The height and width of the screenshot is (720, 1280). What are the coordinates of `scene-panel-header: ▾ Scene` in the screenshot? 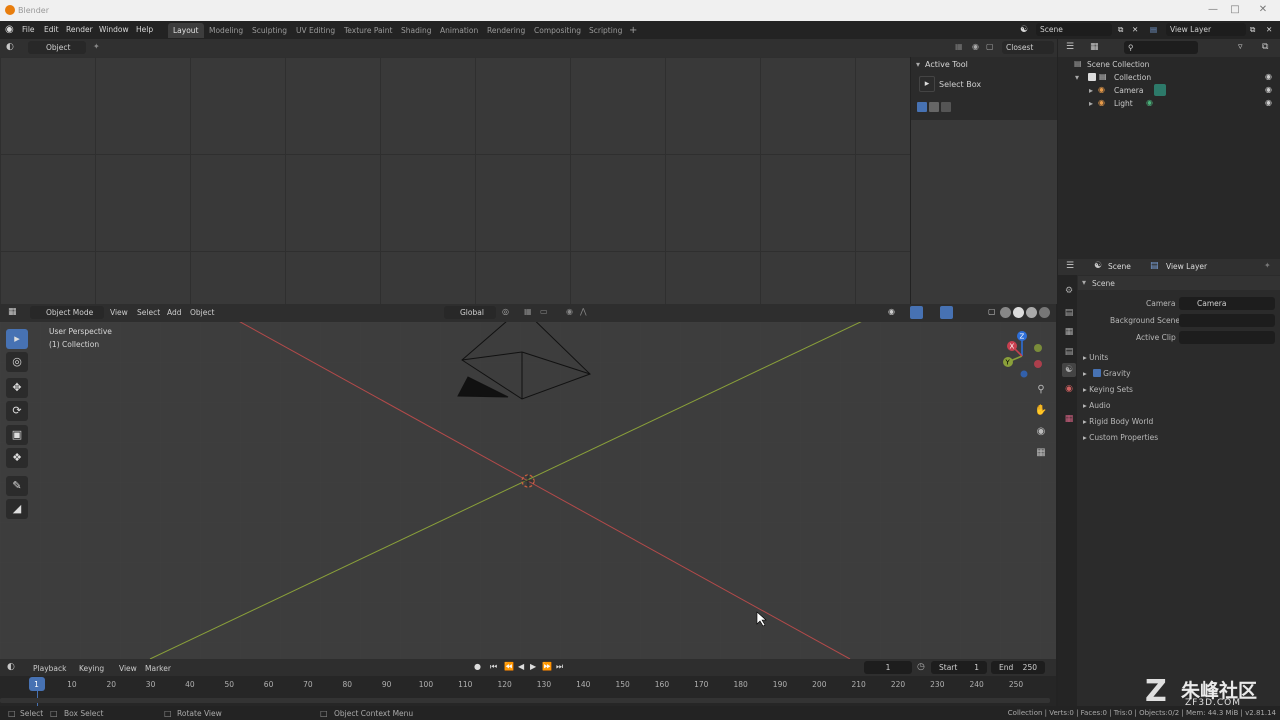 It's located at (1179, 283).